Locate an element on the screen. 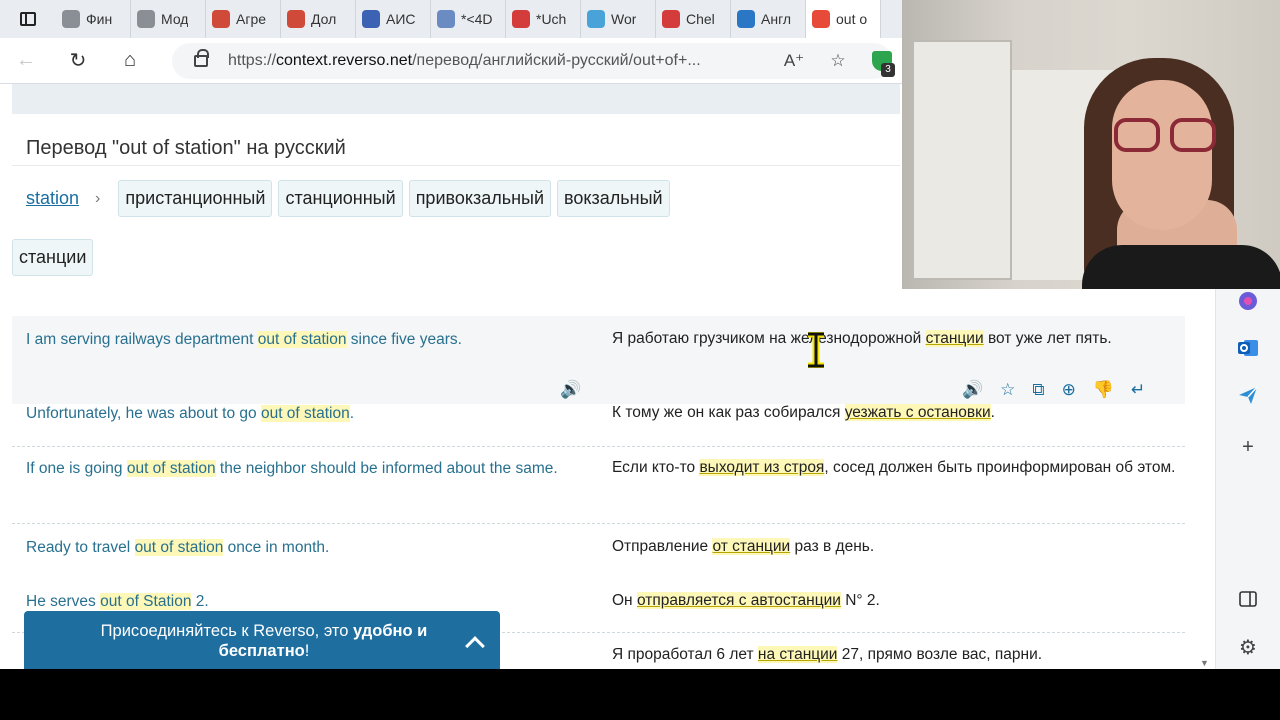  synonym-chip: станции is located at coordinates (53, 257).